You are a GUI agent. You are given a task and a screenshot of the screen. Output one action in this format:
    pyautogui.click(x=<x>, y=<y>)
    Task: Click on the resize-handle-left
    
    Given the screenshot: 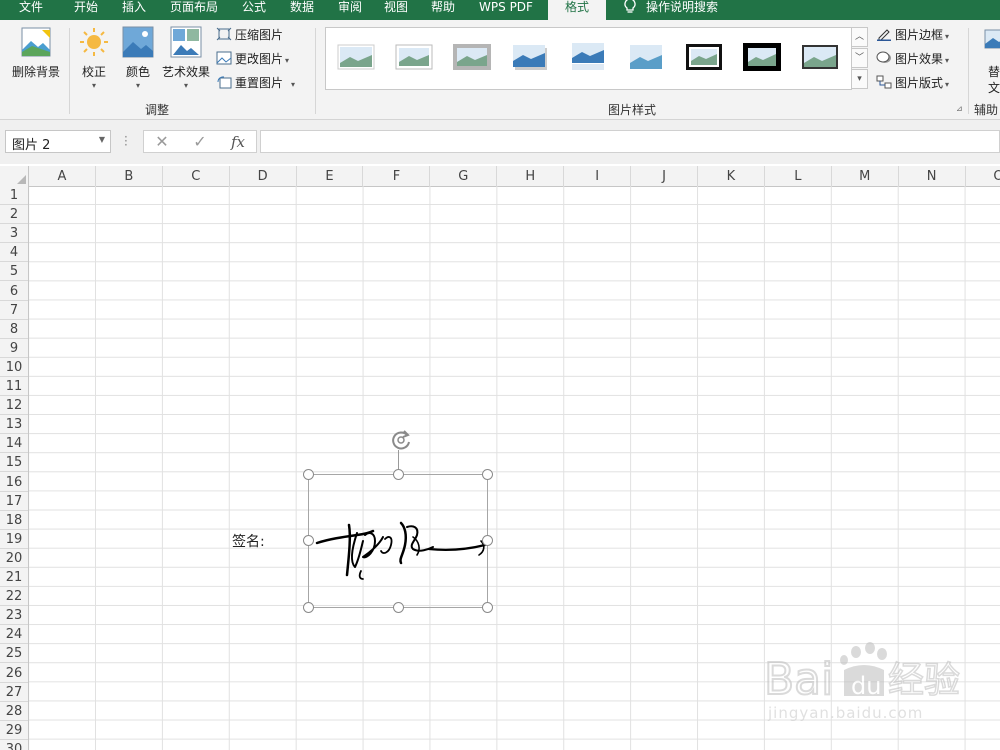 What is the action you would take?
    pyautogui.click(x=308, y=540)
    